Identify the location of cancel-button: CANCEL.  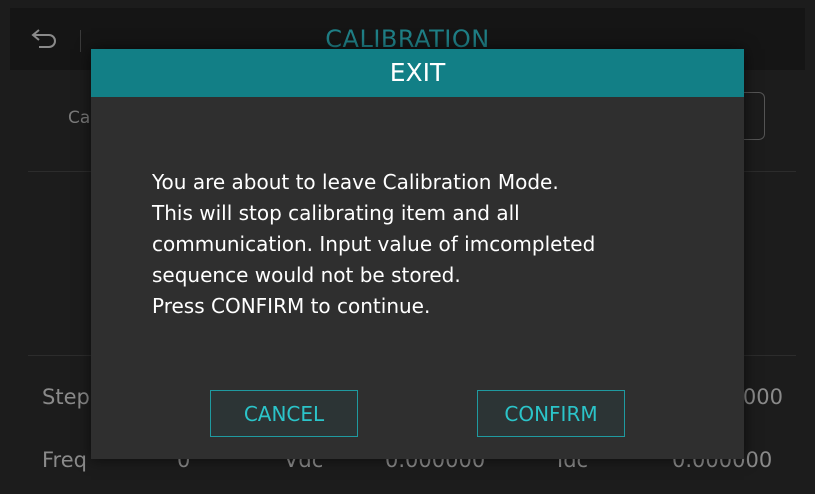
(284, 413).